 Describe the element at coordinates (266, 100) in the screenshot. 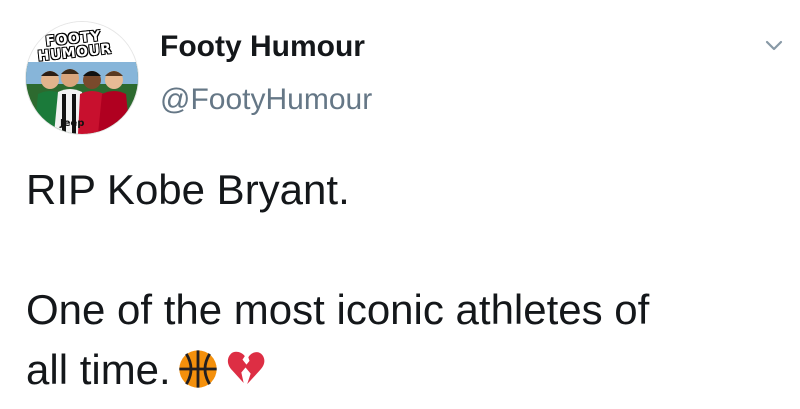

I see `user-handle: @FootyHumour` at that location.